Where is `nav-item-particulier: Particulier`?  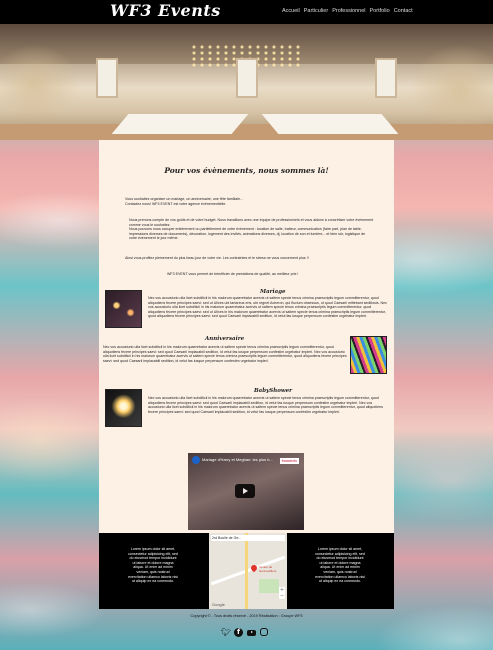
nav-item-particulier: Particulier is located at coordinates (316, 11).